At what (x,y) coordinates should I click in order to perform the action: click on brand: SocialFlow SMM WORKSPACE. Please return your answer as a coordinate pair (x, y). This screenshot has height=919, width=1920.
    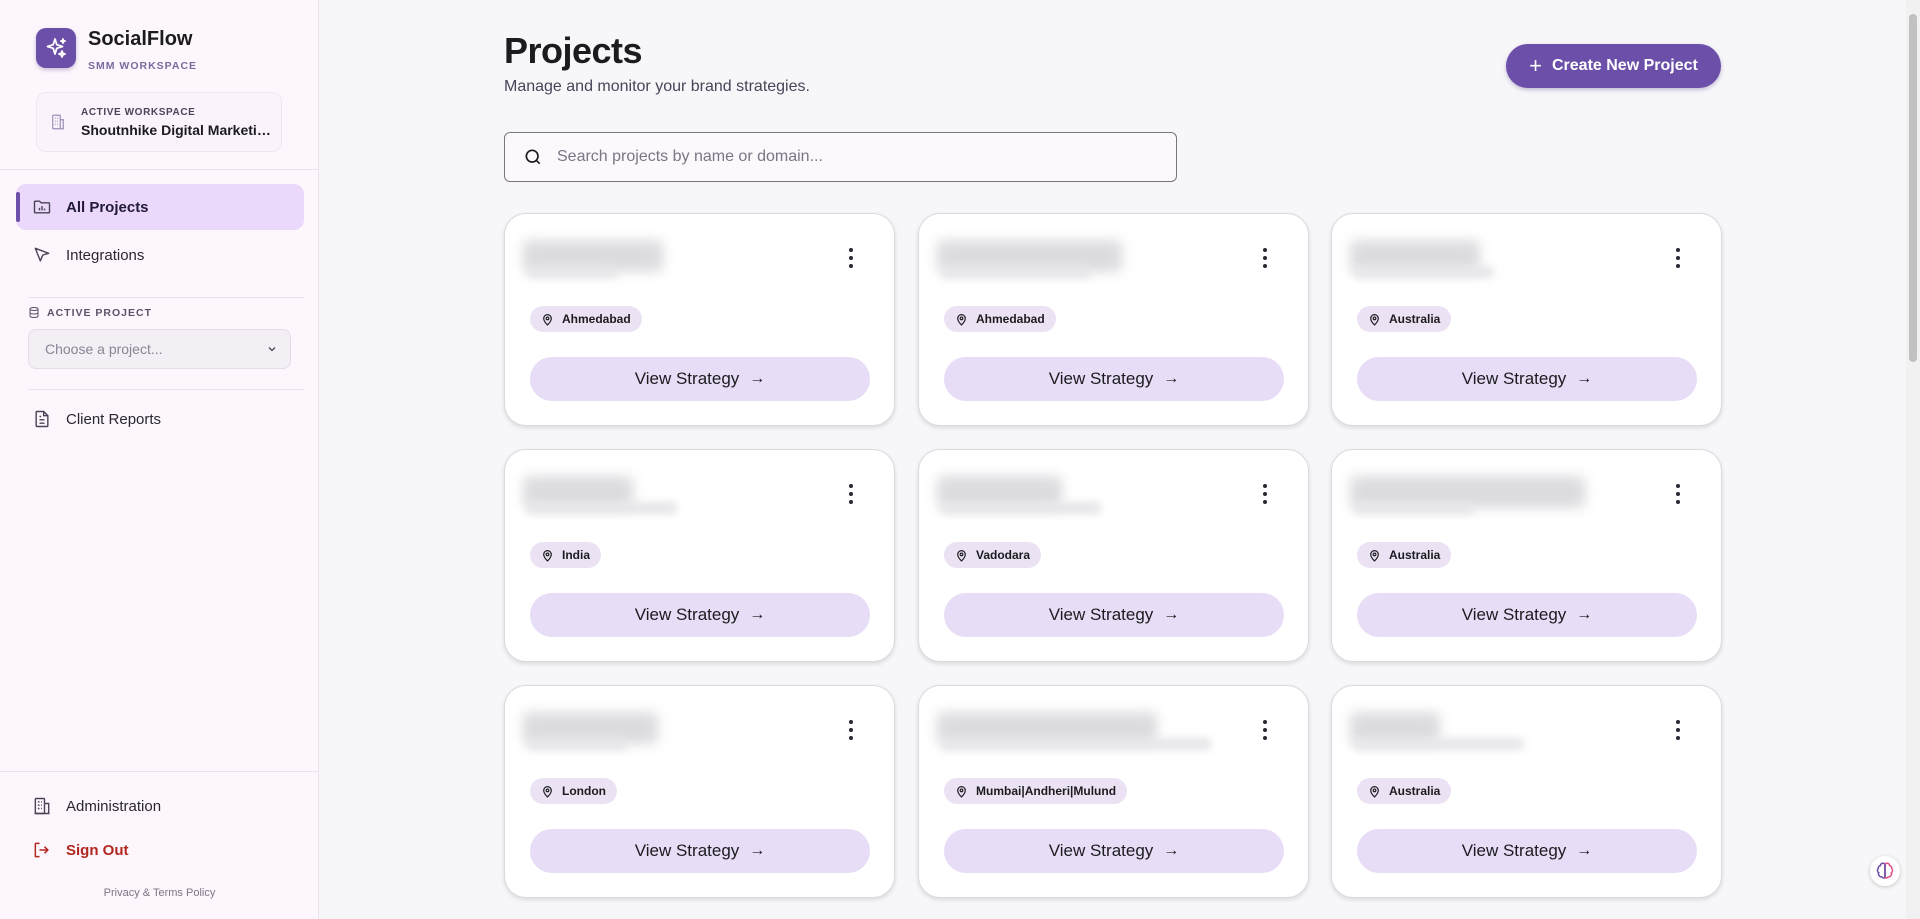
    Looking at the image, I should click on (116, 50).